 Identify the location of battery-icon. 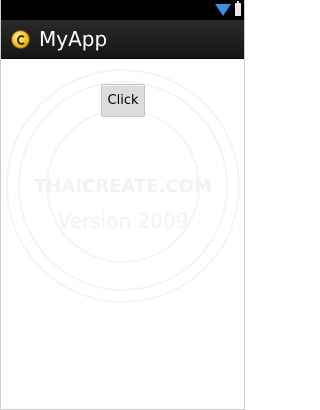
(238, 8).